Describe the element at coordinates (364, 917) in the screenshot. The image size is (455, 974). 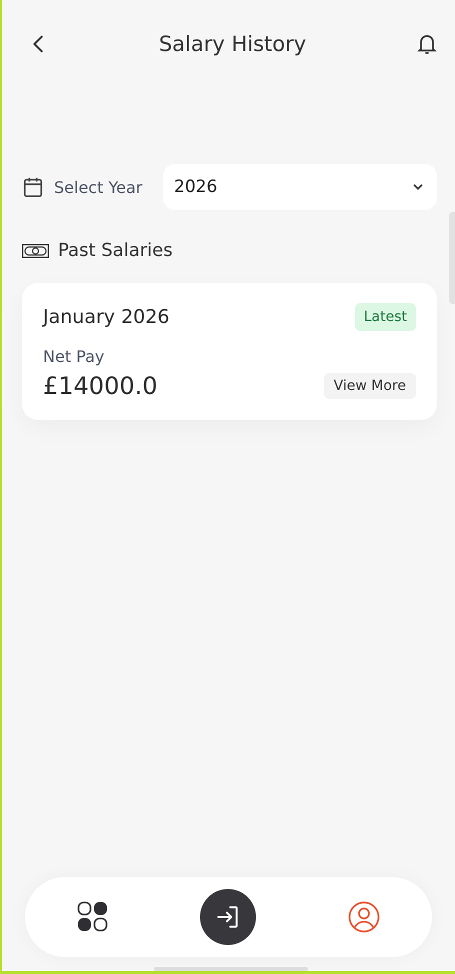
I see `profile-icon` at that location.